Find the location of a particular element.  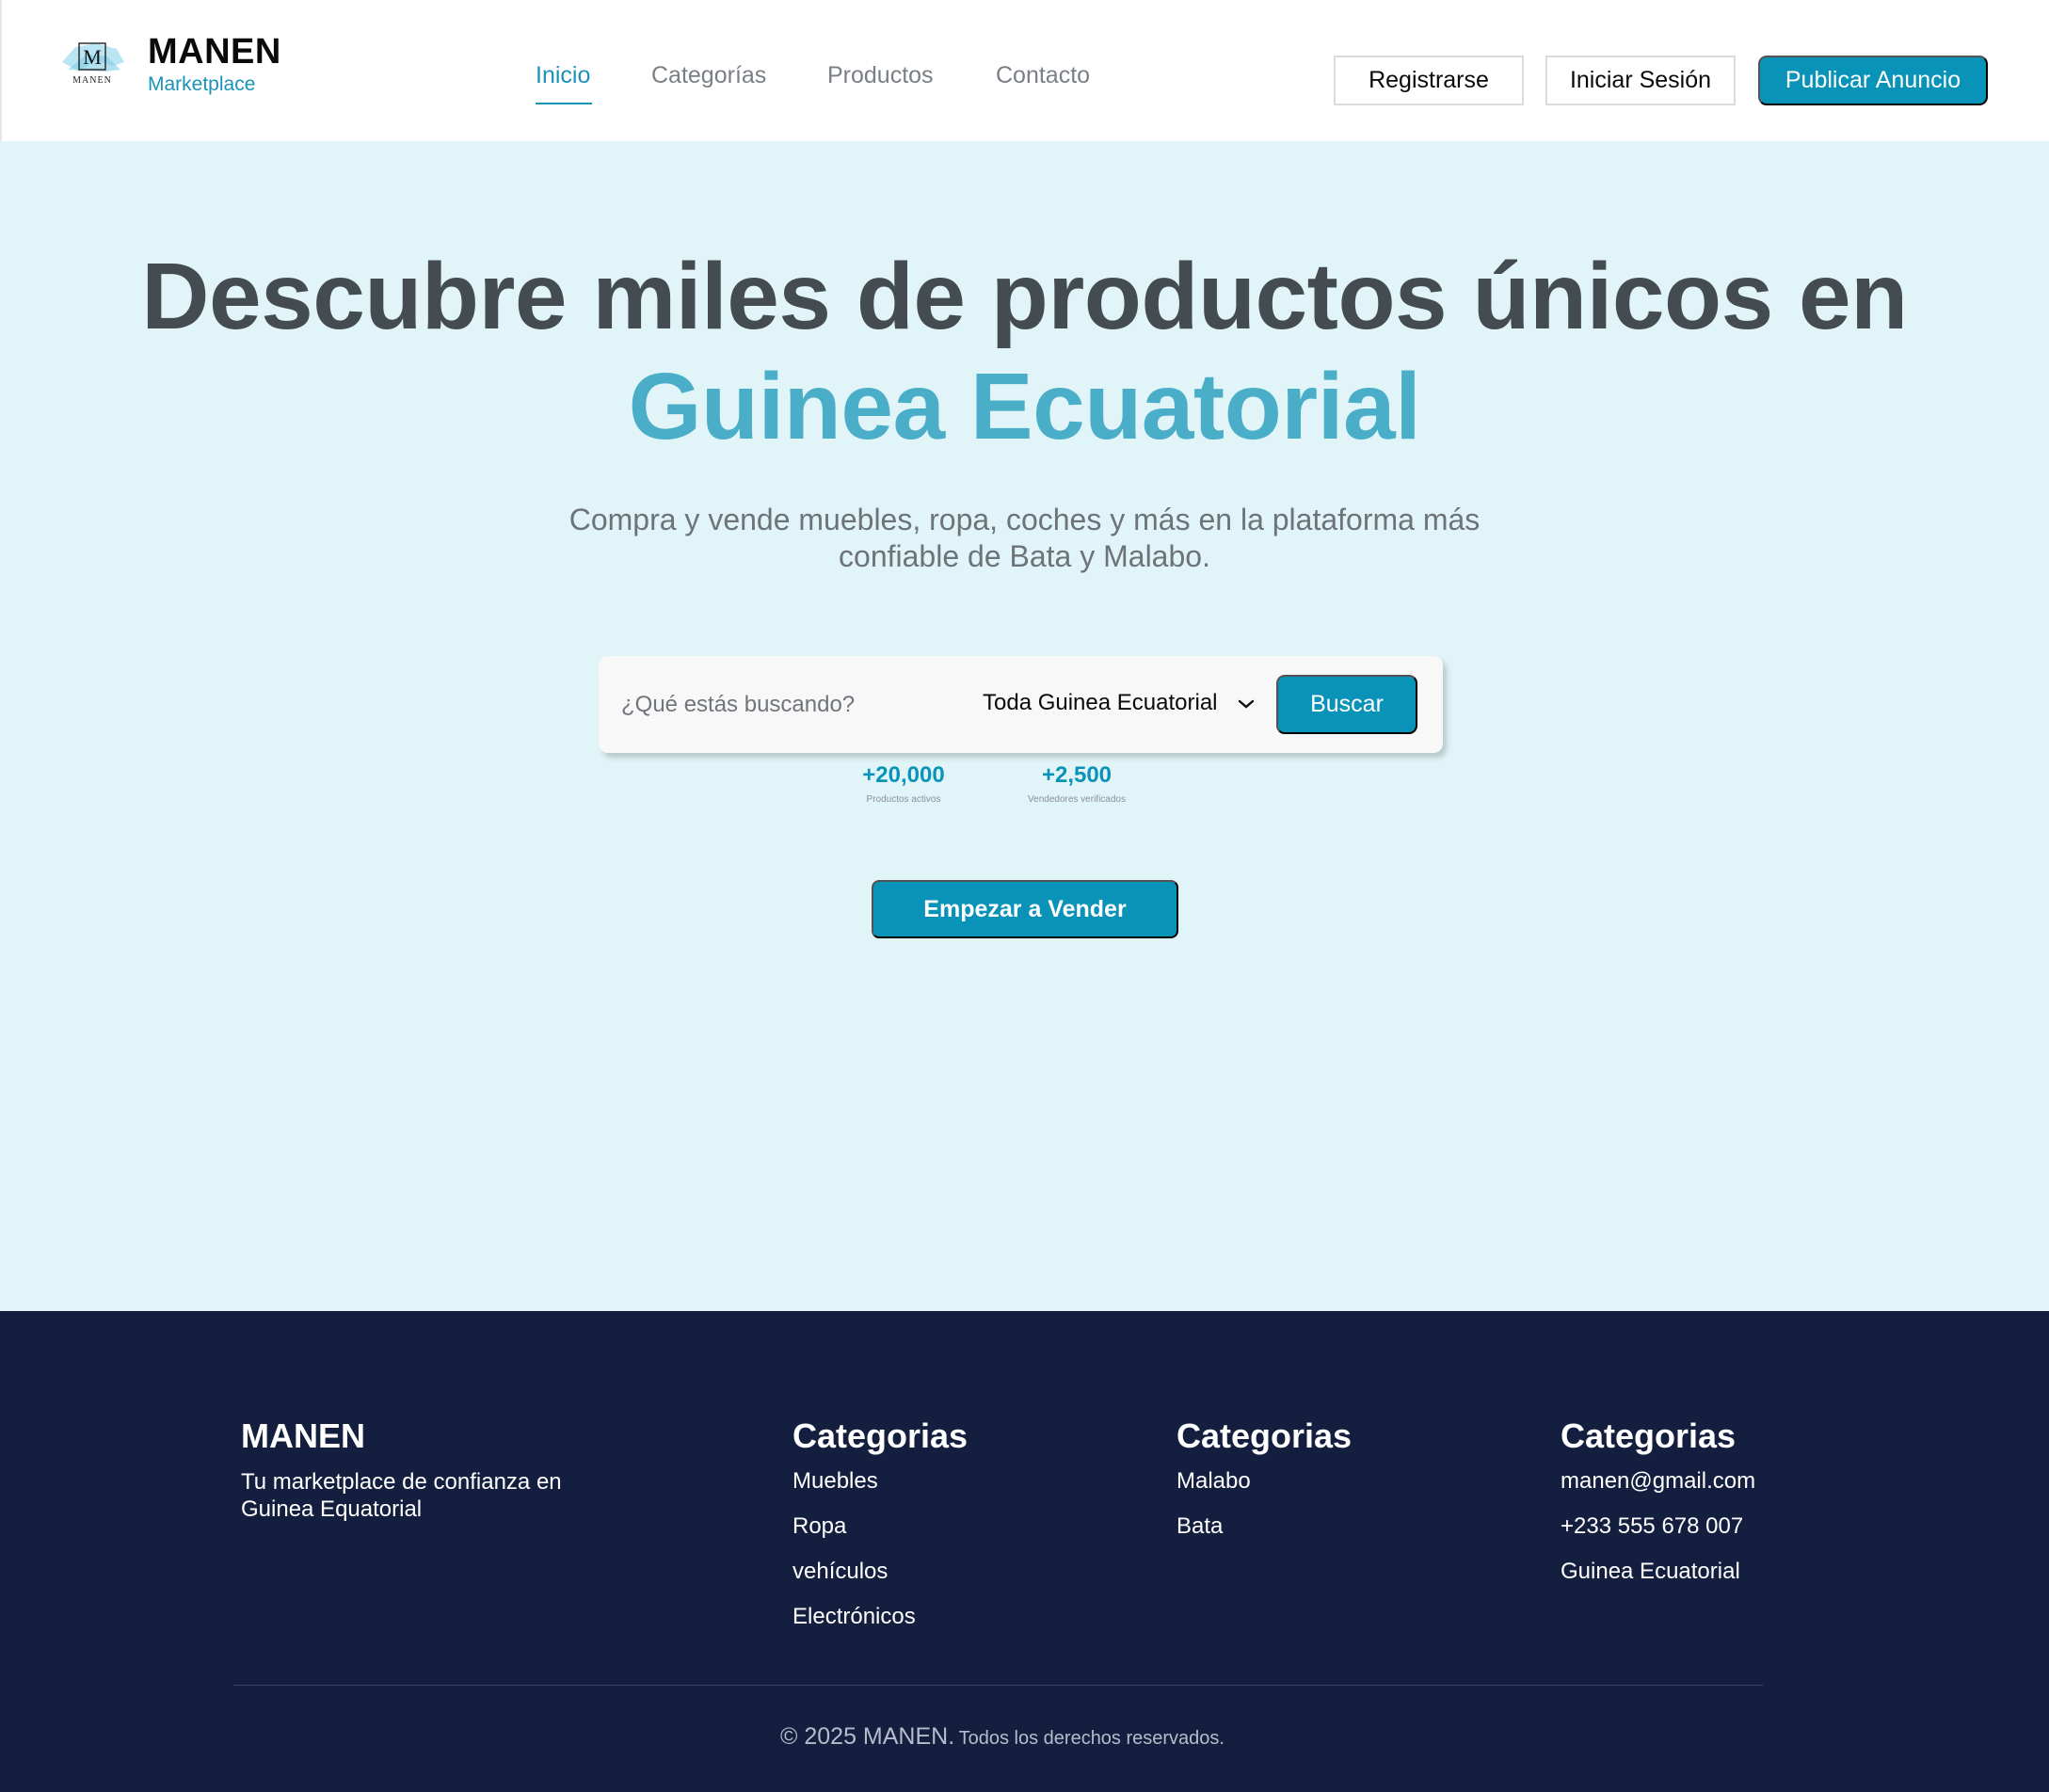

footer-email-link: manen@gmail.com is located at coordinates (1658, 1481).